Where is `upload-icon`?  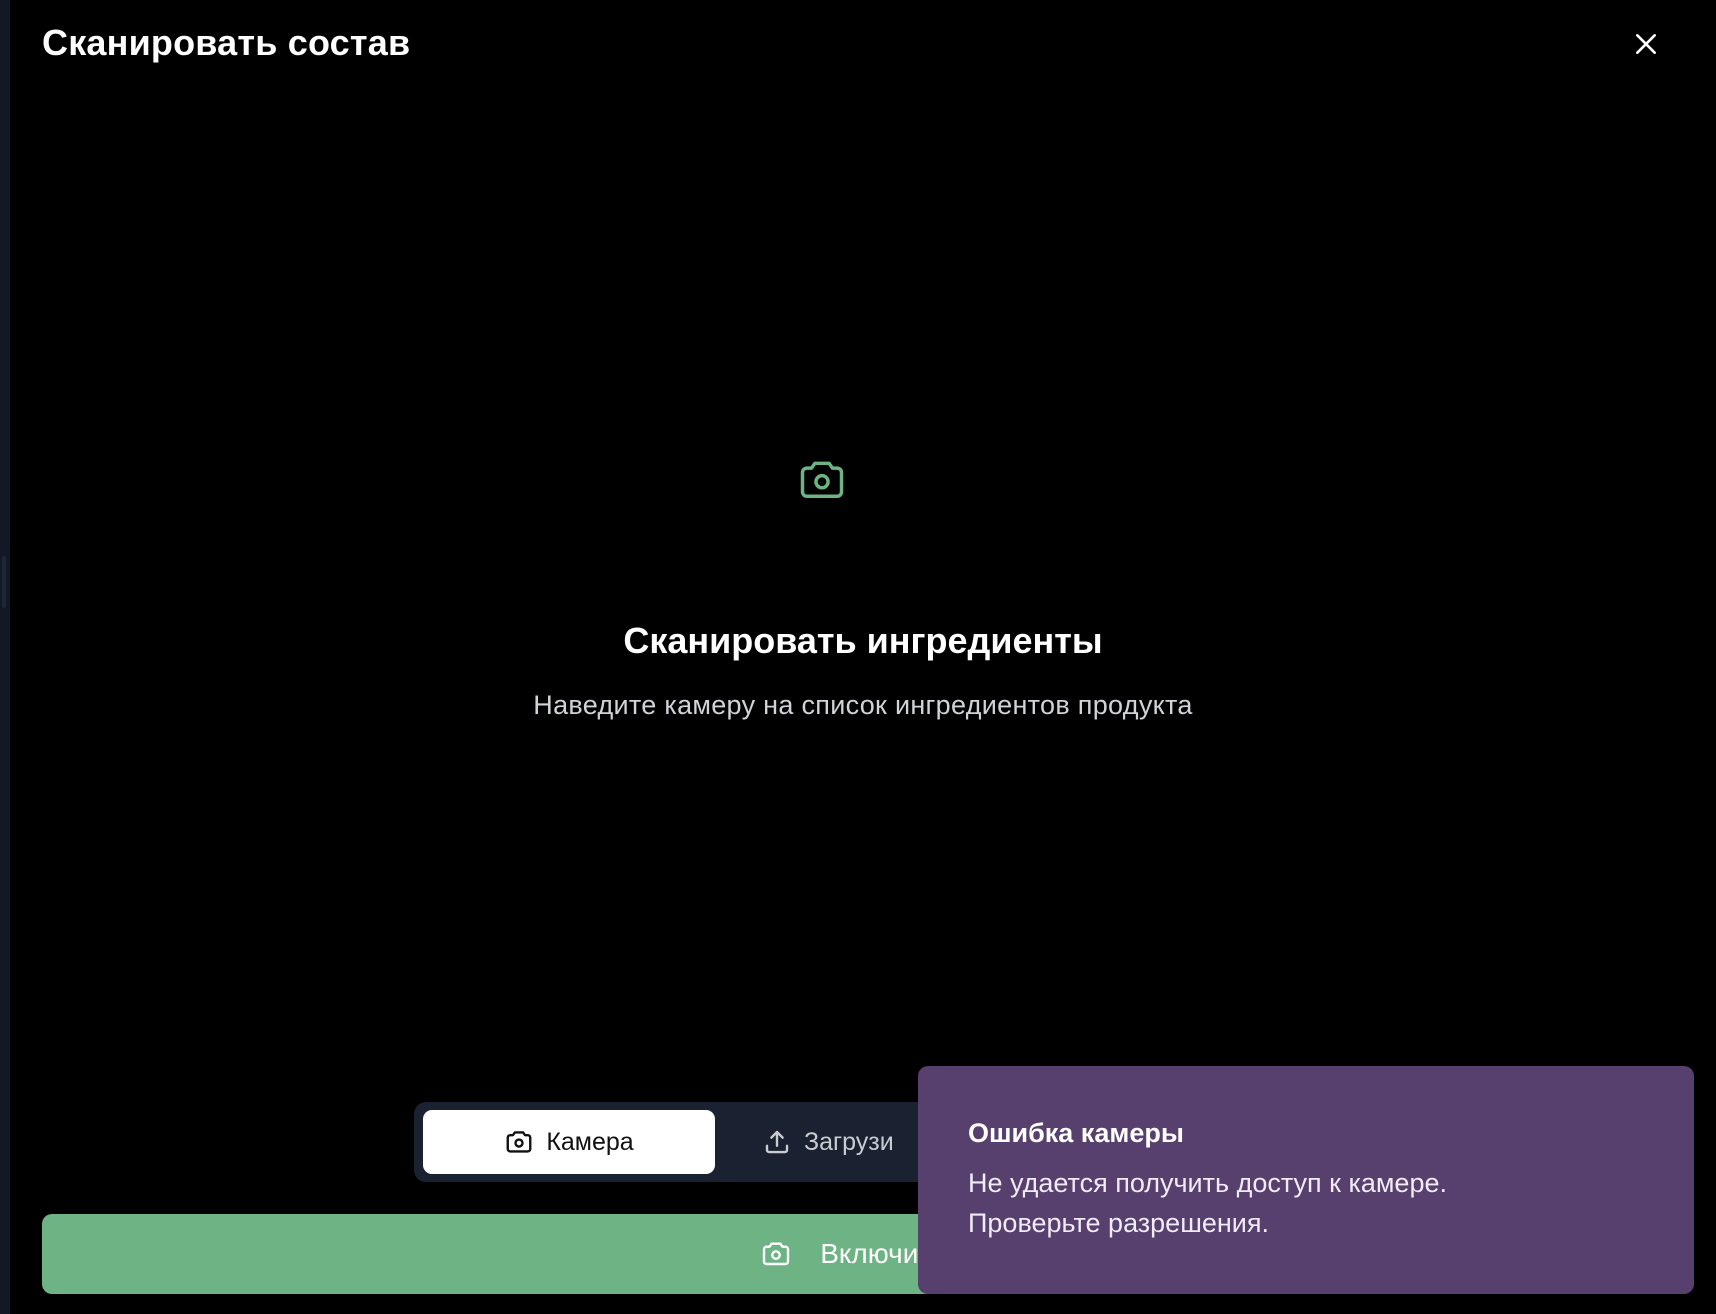
upload-icon is located at coordinates (777, 1142).